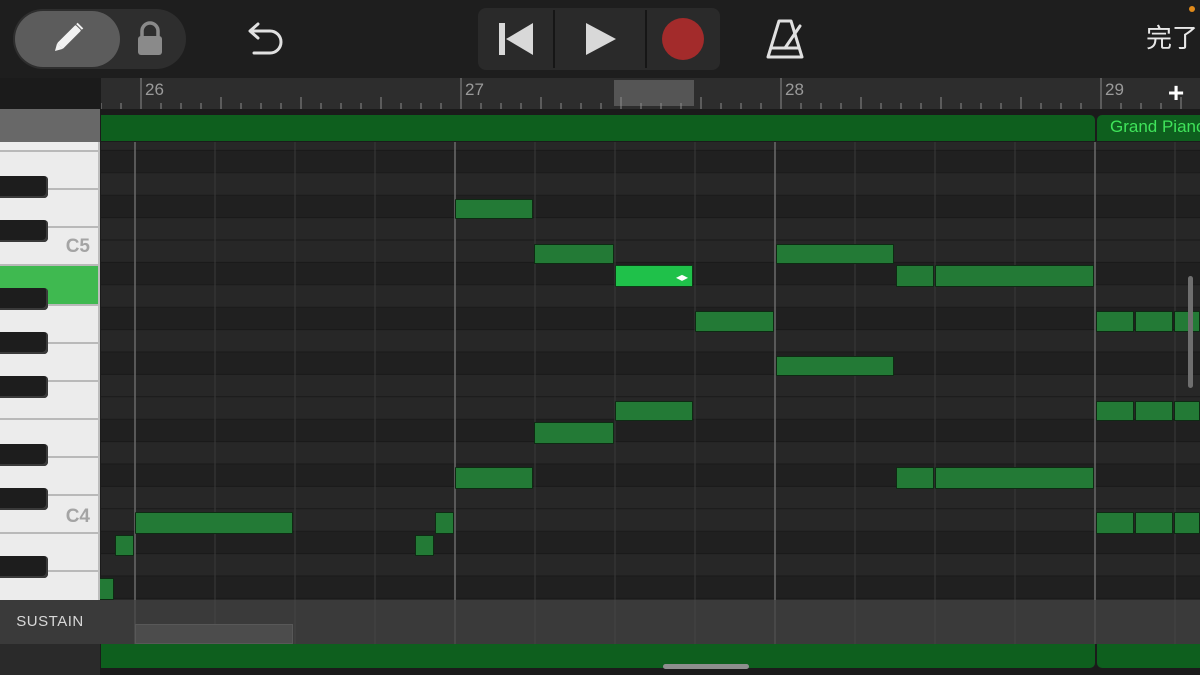 The width and height of the screenshot is (1200, 675). I want to click on bar-number: 28, so click(794, 89).